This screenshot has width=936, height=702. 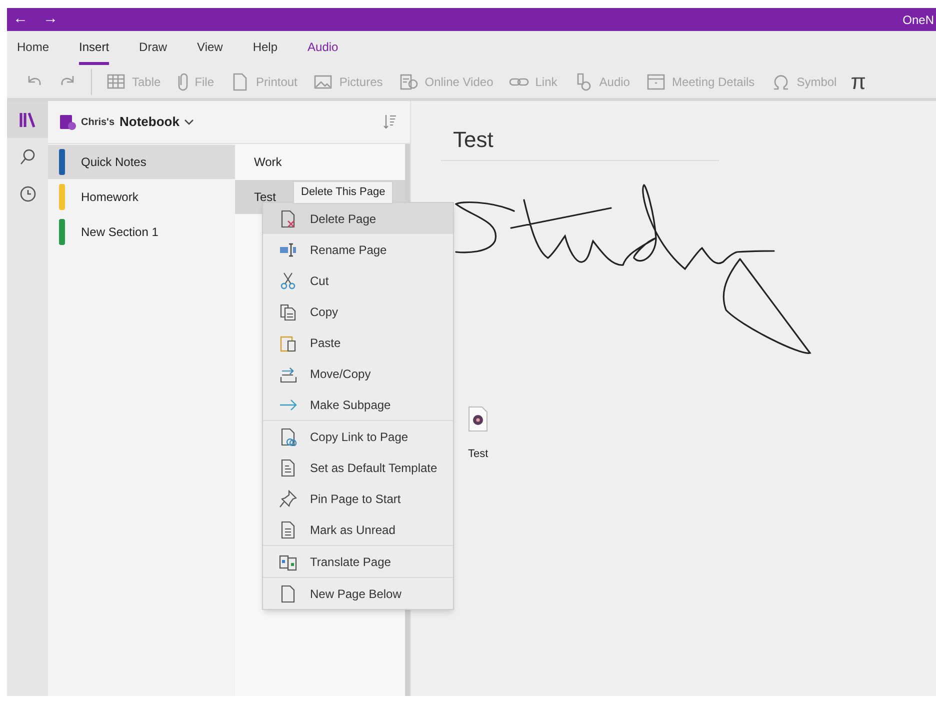 I want to click on menu-item: Rename Page, so click(x=358, y=249).